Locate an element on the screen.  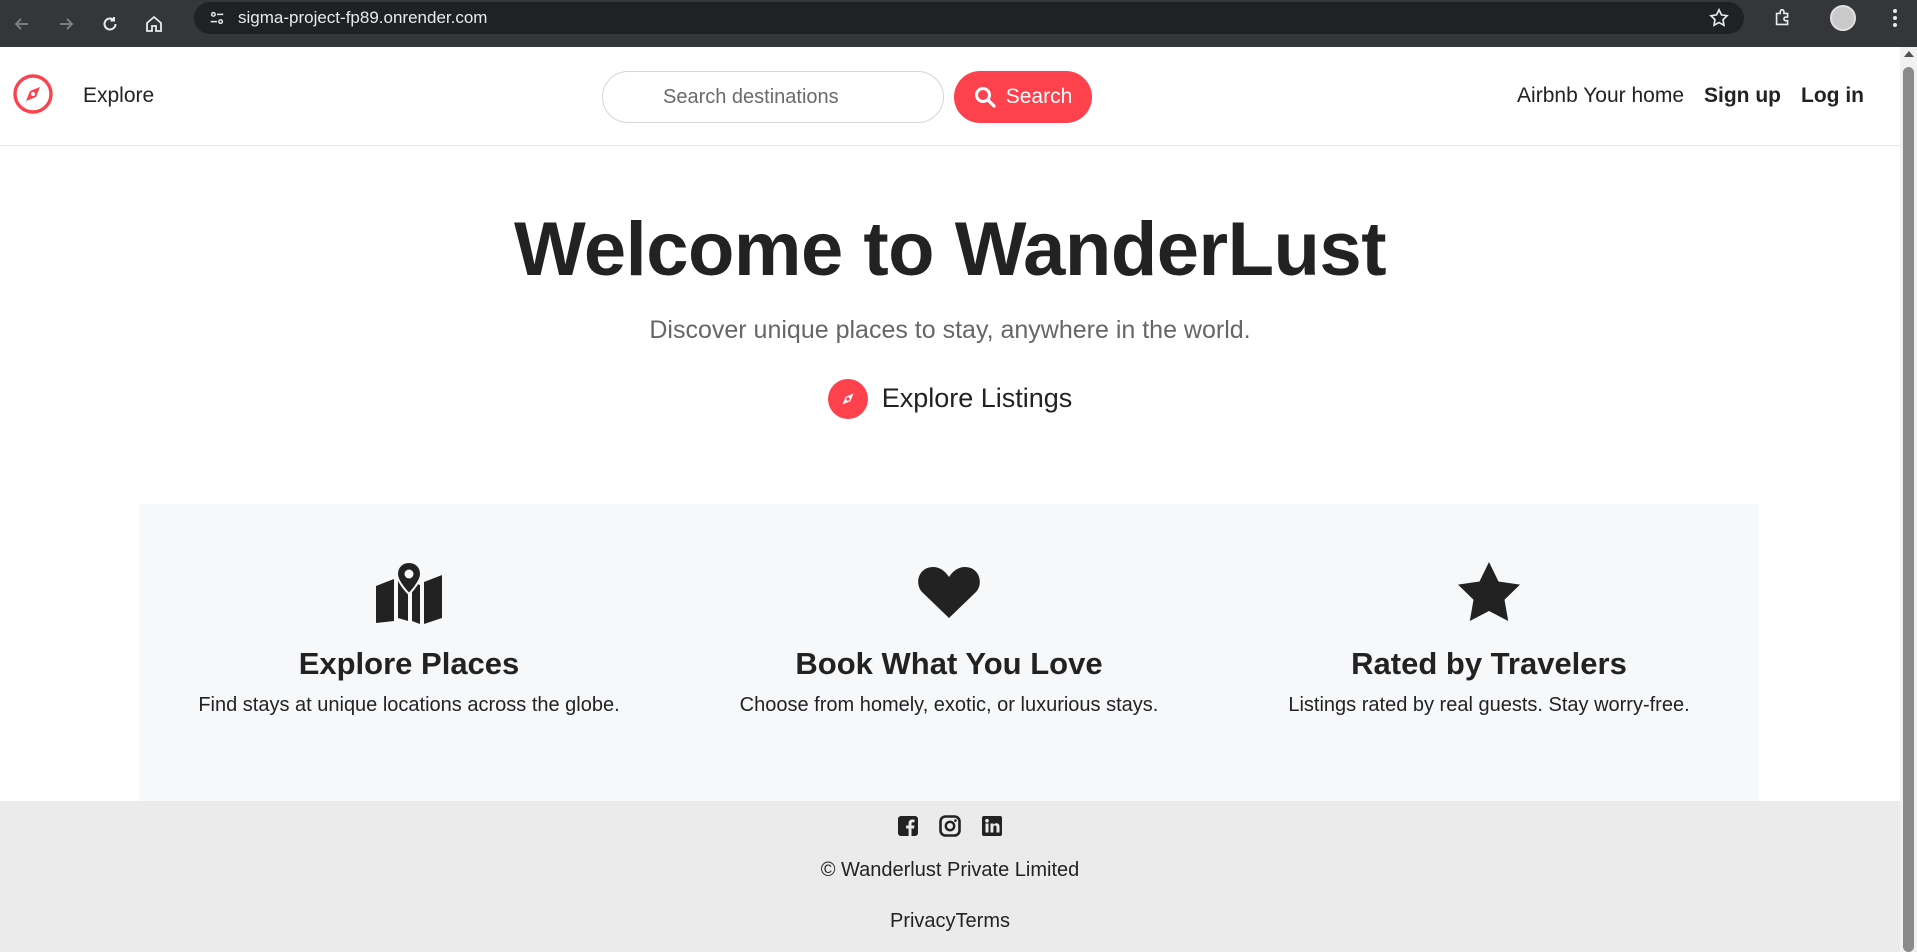
extensions-button is located at coordinates (1783, 18).